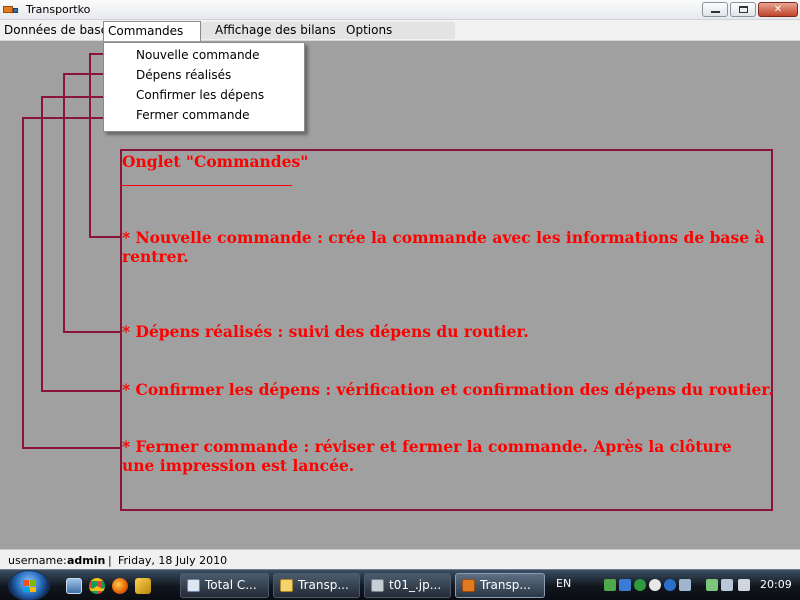  Describe the element at coordinates (369, 30) in the screenshot. I see `menu-options: Options` at that location.